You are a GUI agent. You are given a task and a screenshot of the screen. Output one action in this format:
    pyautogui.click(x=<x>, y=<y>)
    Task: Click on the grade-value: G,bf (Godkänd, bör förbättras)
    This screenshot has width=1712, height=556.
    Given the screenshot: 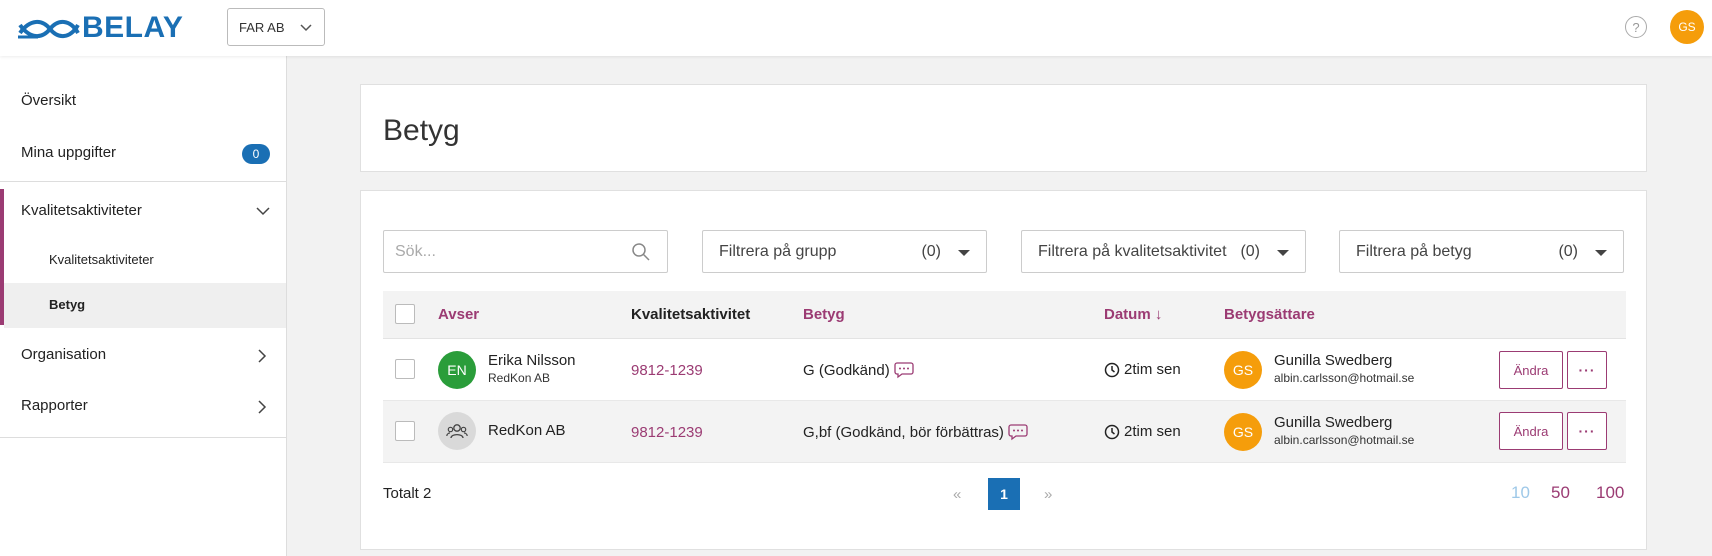 What is the action you would take?
    pyautogui.click(x=915, y=432)
    